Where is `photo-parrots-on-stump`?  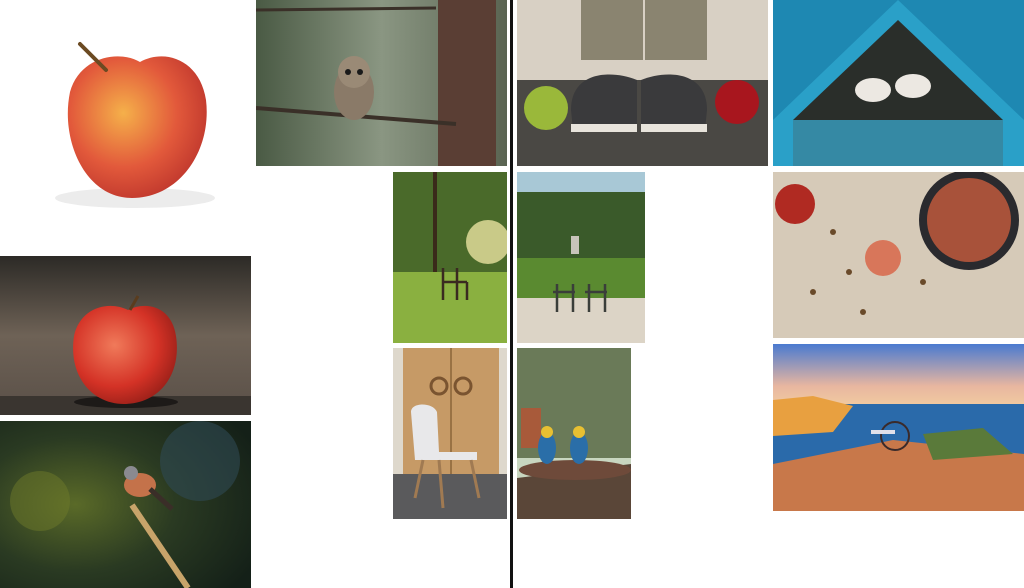
photo-parrots-on-stump is located at coordinates (574, 433).